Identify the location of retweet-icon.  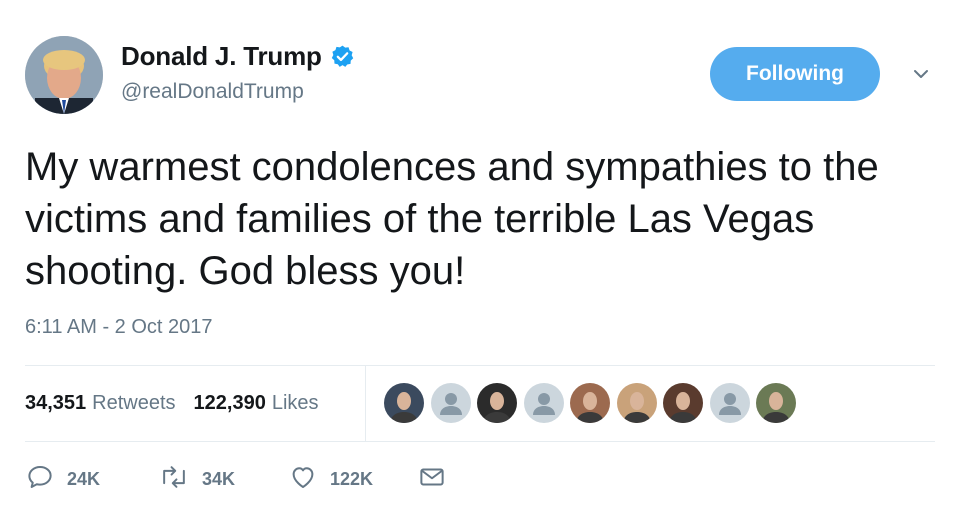
(174, 479).